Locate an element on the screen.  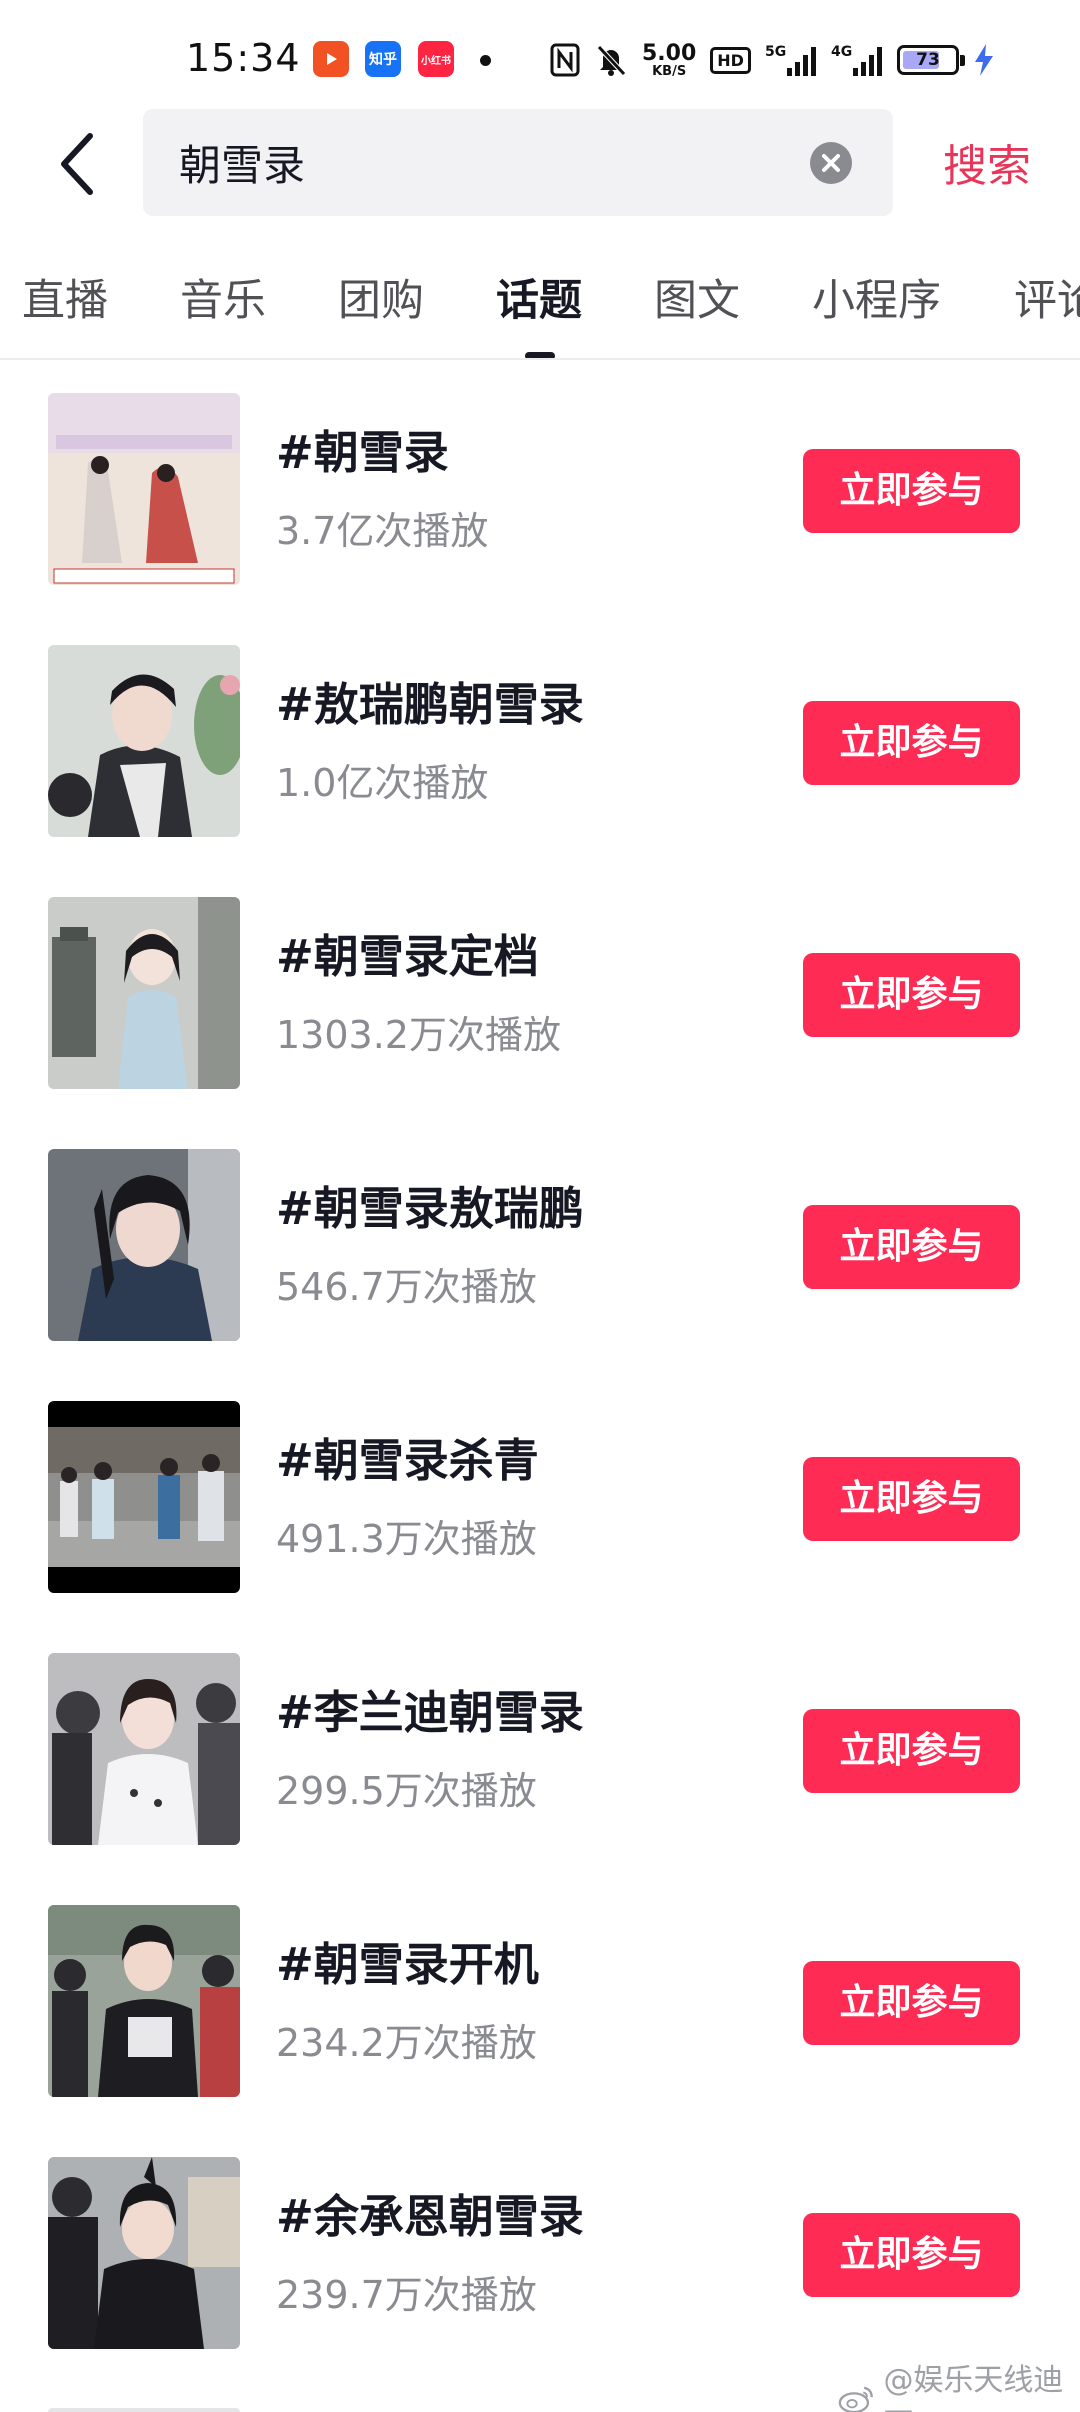
topic-title: #余承恩朝雪录 is located at coordinates (430, 2216).